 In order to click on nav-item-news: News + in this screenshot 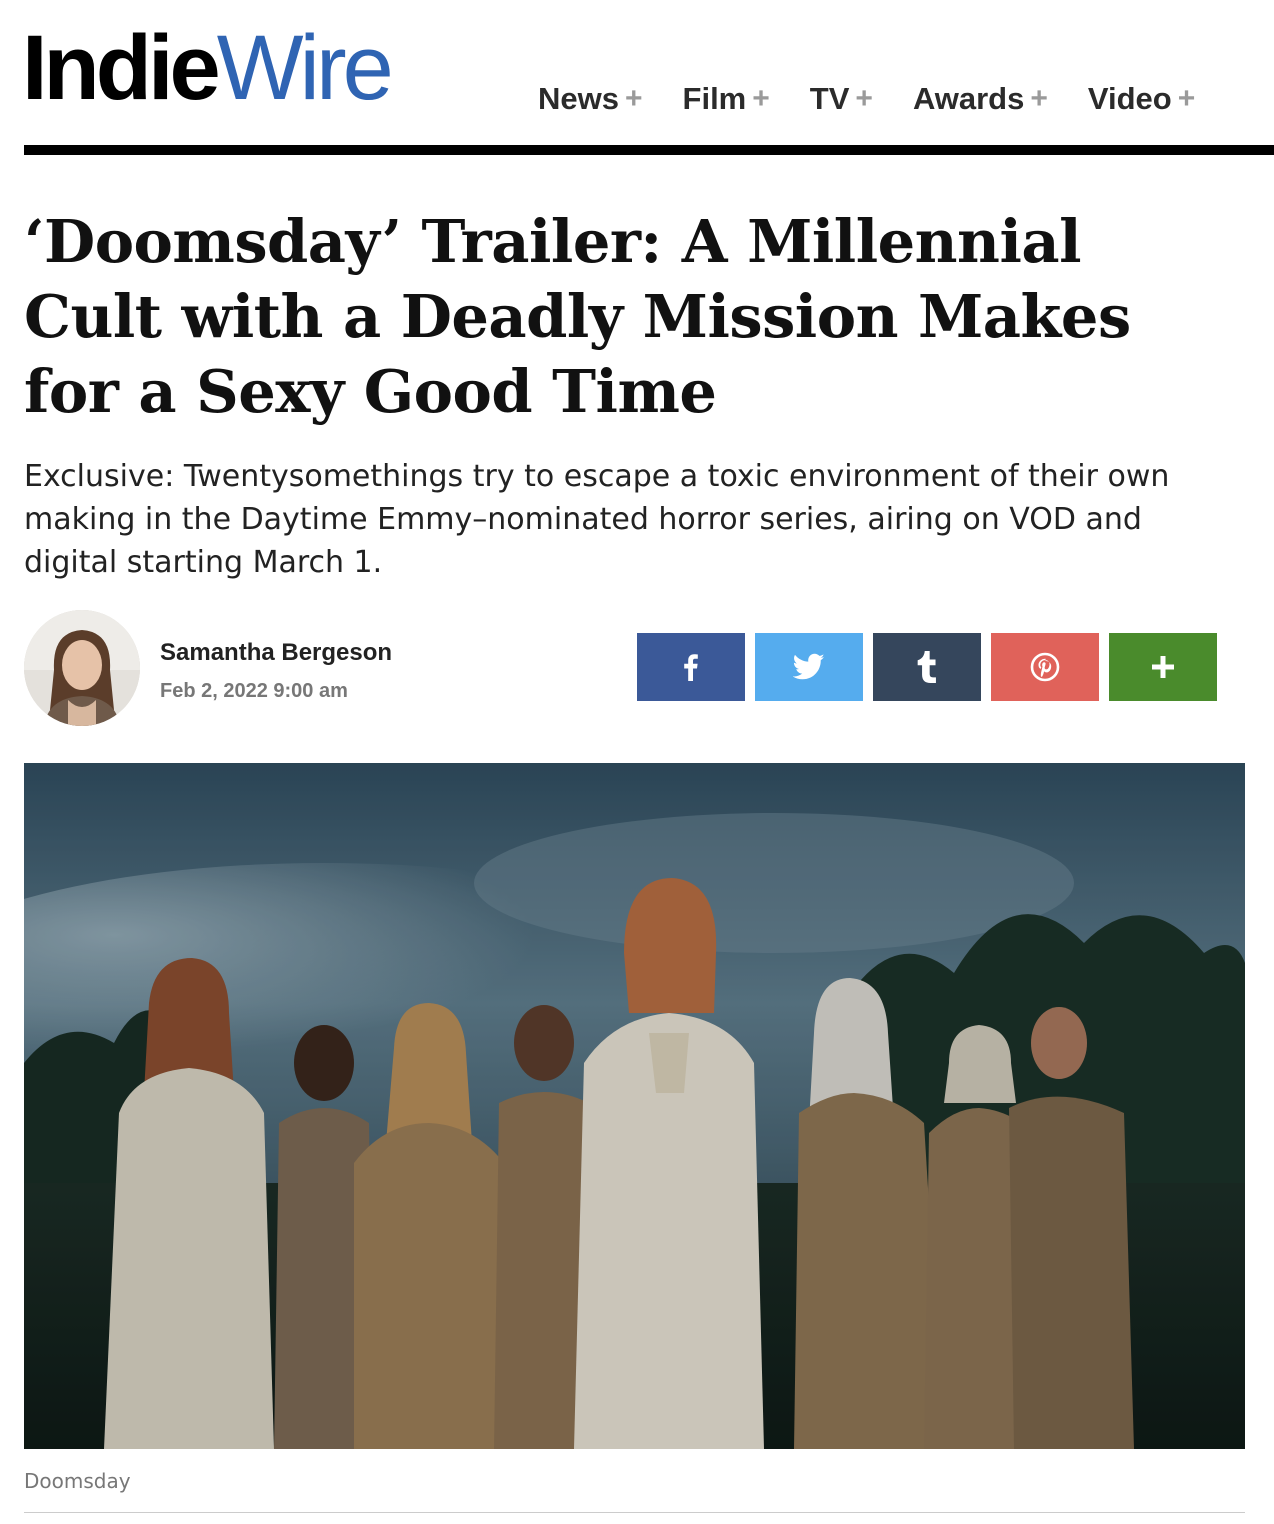, I will do `click(590, 99)`.